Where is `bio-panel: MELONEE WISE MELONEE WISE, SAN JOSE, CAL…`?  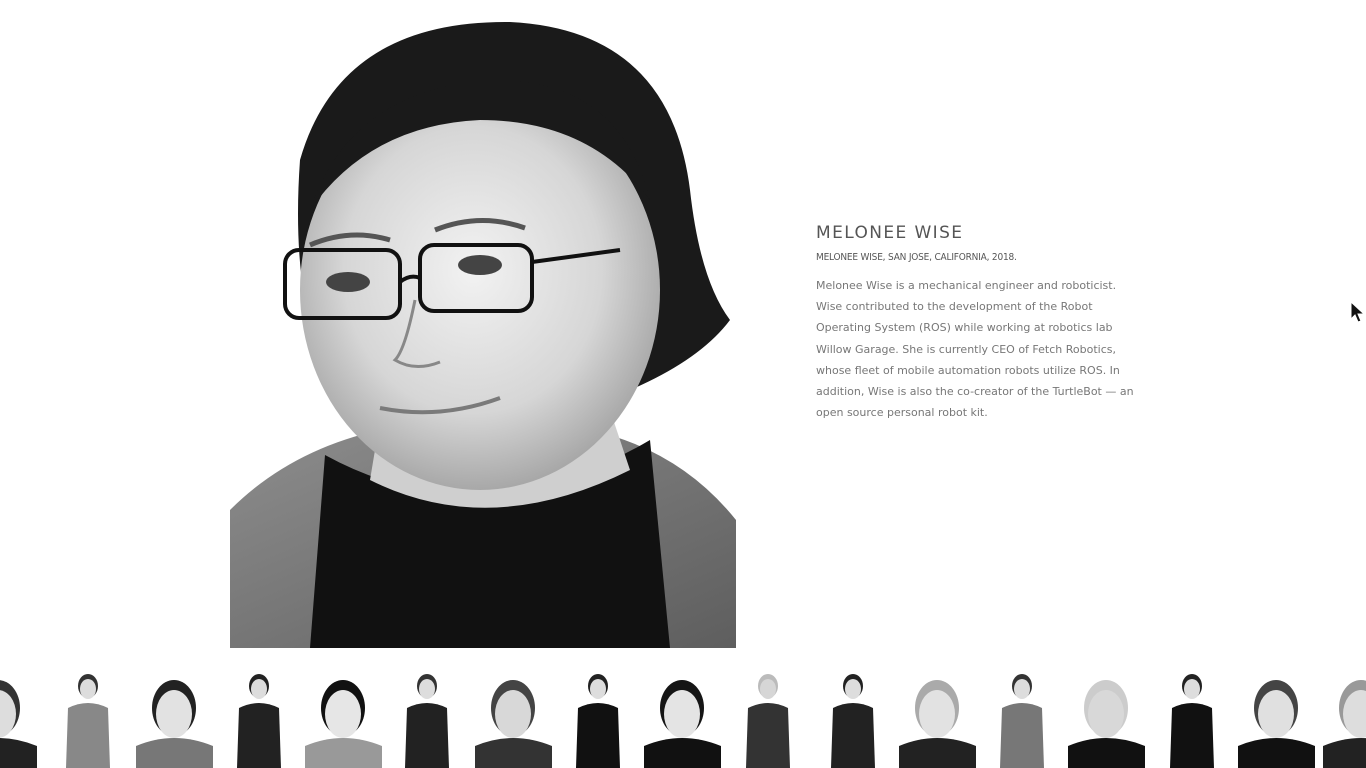
bio-panel: MELONEE WISE MELONEE WISE, SAN JOSE, CAL… is located at coordinates (977, 322).